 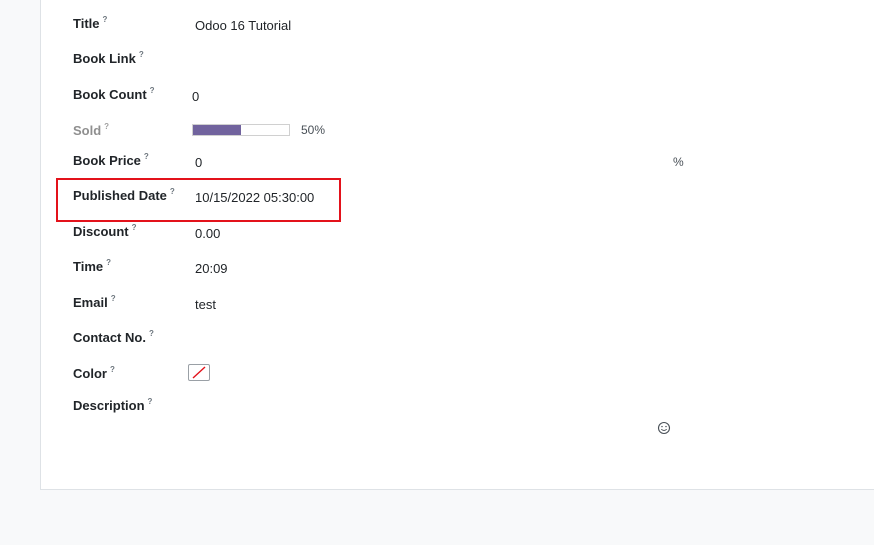 I want to click on book-price-field: 0, so click(x=198, y=162).